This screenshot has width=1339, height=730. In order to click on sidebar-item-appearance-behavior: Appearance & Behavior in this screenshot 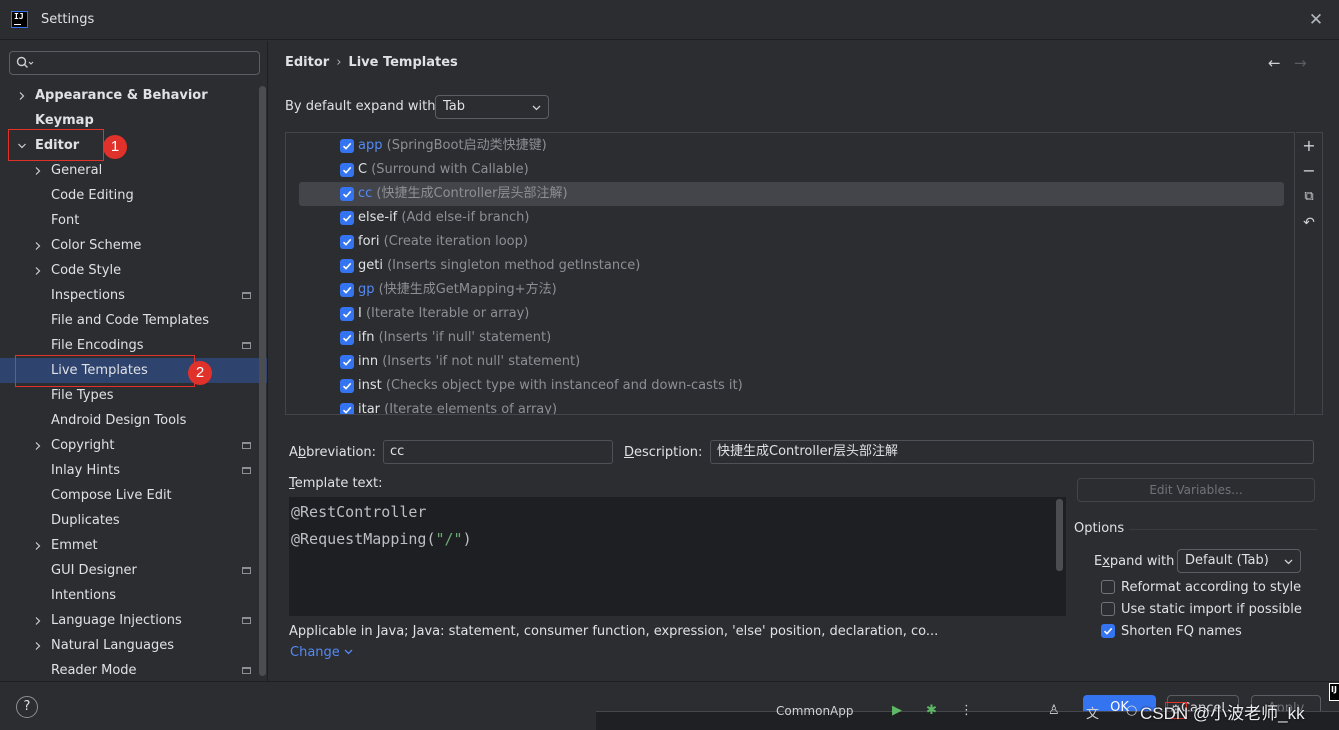, I will do `click(133, 95)`.